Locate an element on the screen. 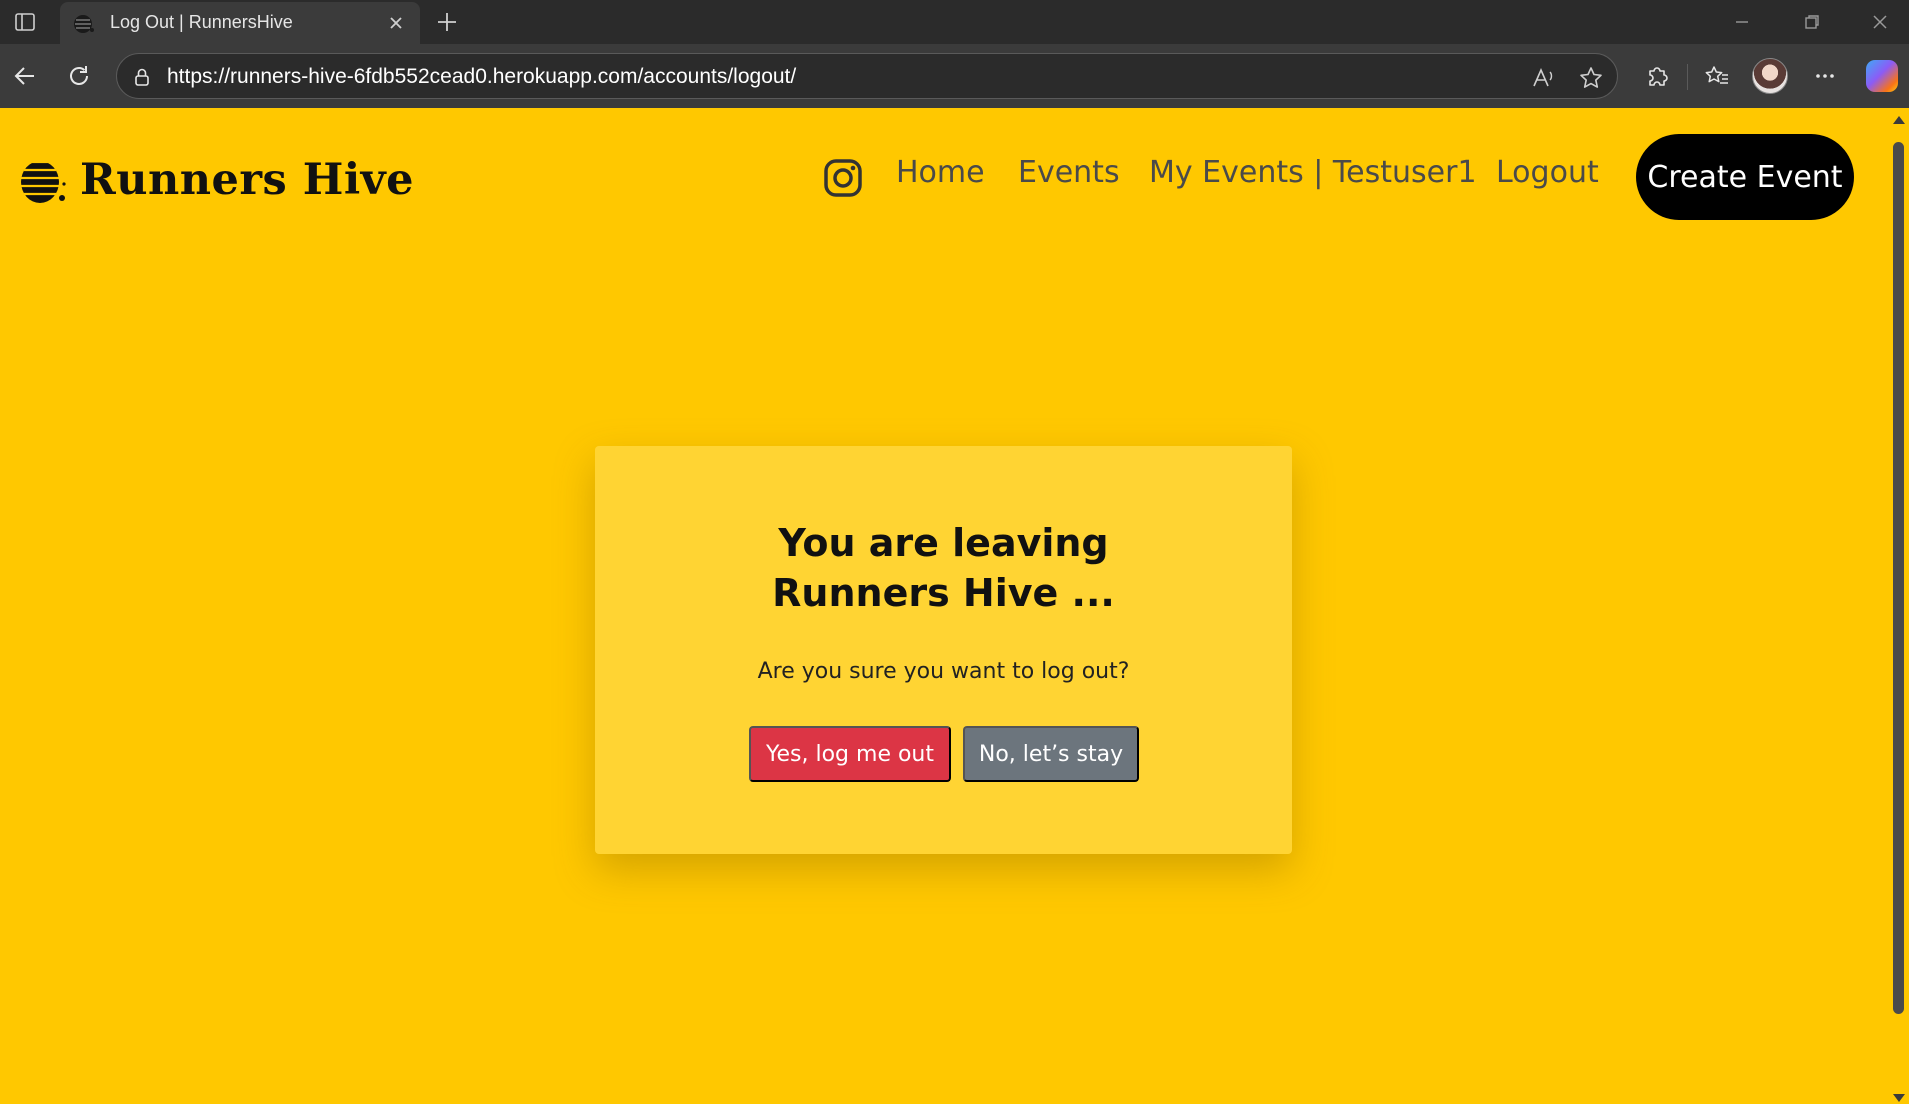  runners-hive-favicon-icon is located at coordinates (84, 23).